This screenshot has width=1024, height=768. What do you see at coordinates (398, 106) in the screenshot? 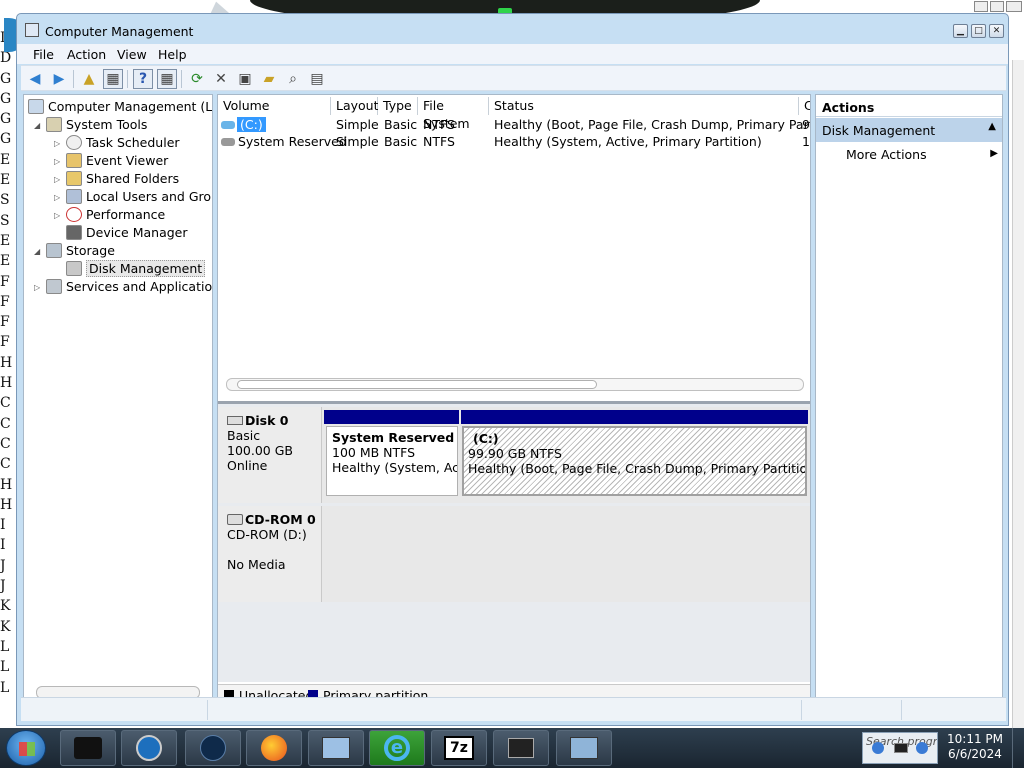
I see `column-header-type: Type` at bounding box center [398, 106].